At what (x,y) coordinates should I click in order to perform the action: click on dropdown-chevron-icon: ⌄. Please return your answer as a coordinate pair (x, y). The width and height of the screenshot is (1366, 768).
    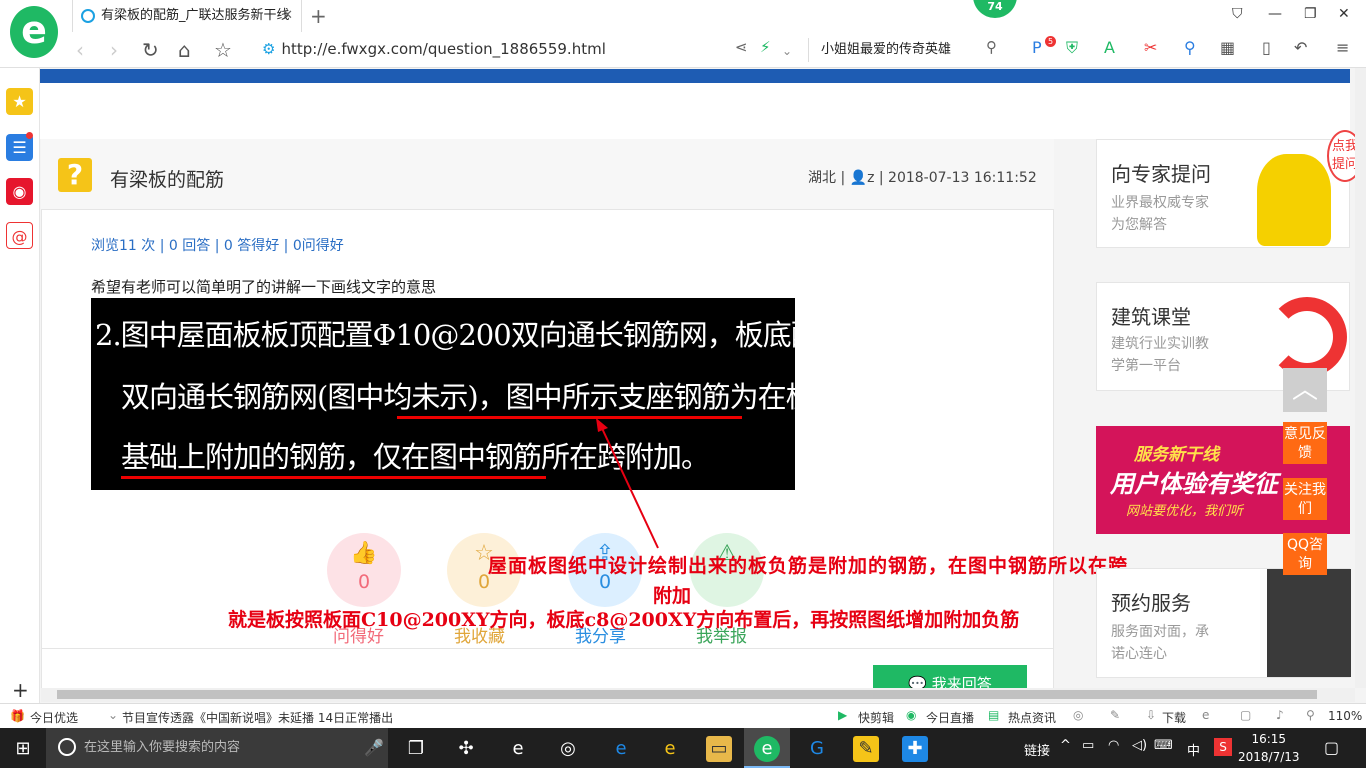
    Looking at the image, I should click on (787, 51).